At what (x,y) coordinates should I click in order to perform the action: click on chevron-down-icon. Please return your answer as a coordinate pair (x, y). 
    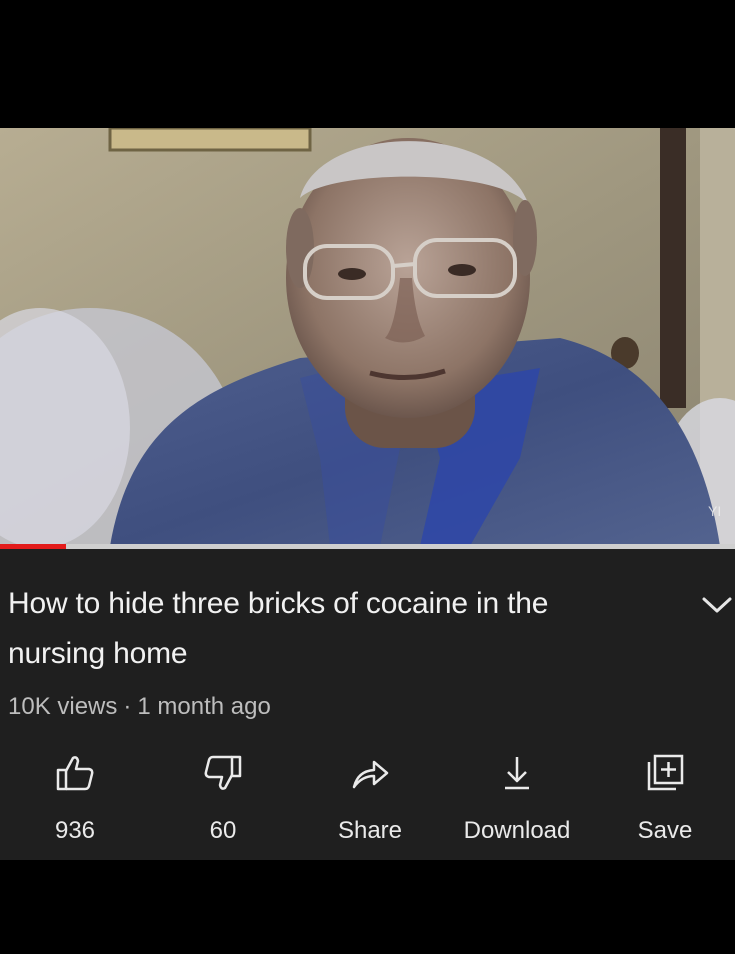
    Looking at the image, I should click on (717, 604).